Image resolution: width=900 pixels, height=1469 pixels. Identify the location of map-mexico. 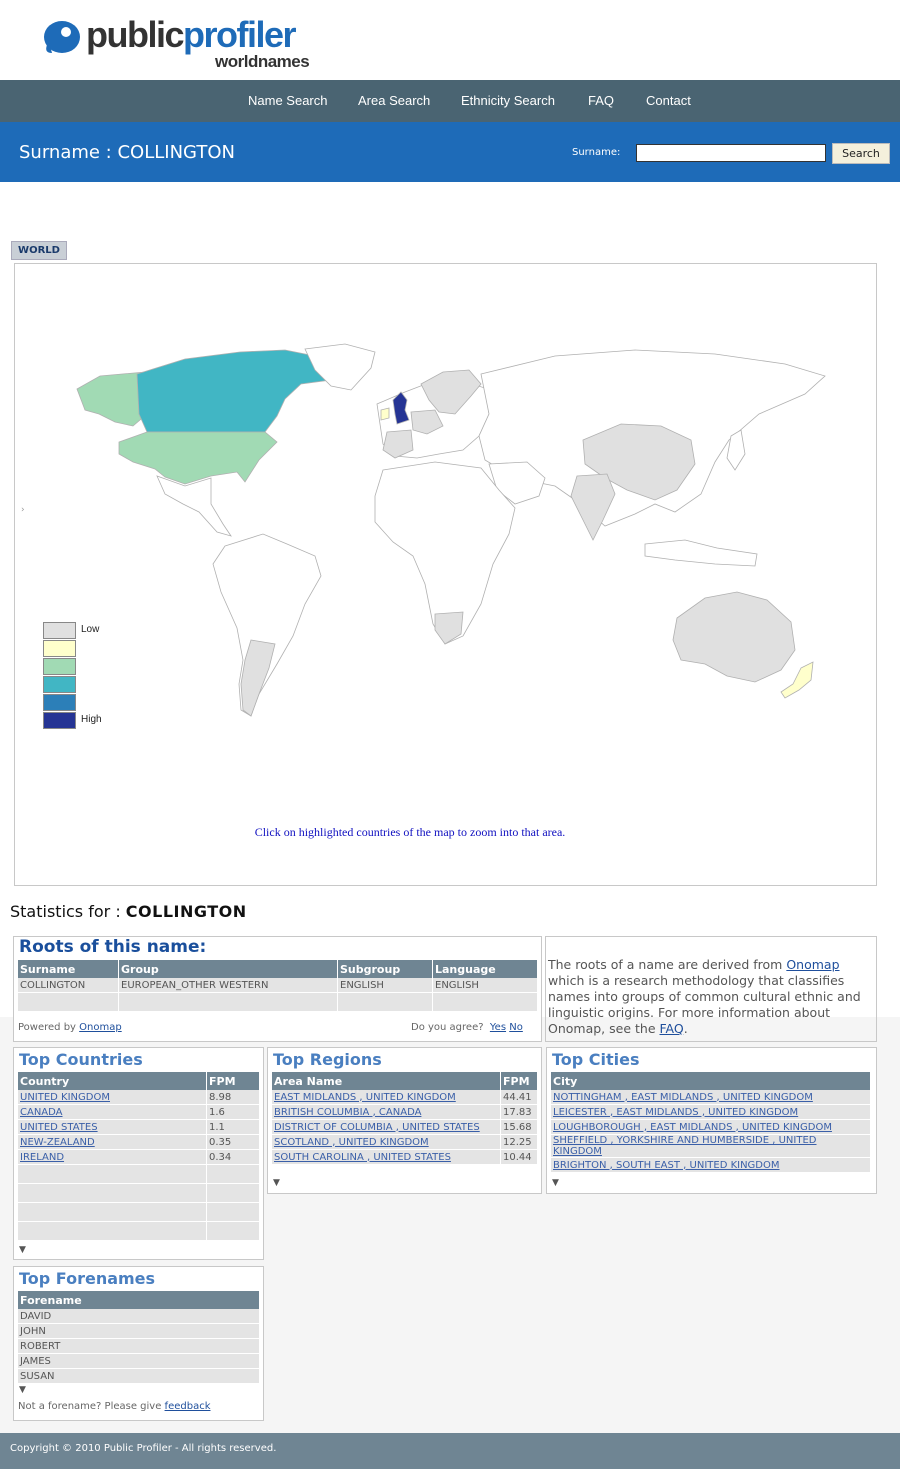
(194, 506).